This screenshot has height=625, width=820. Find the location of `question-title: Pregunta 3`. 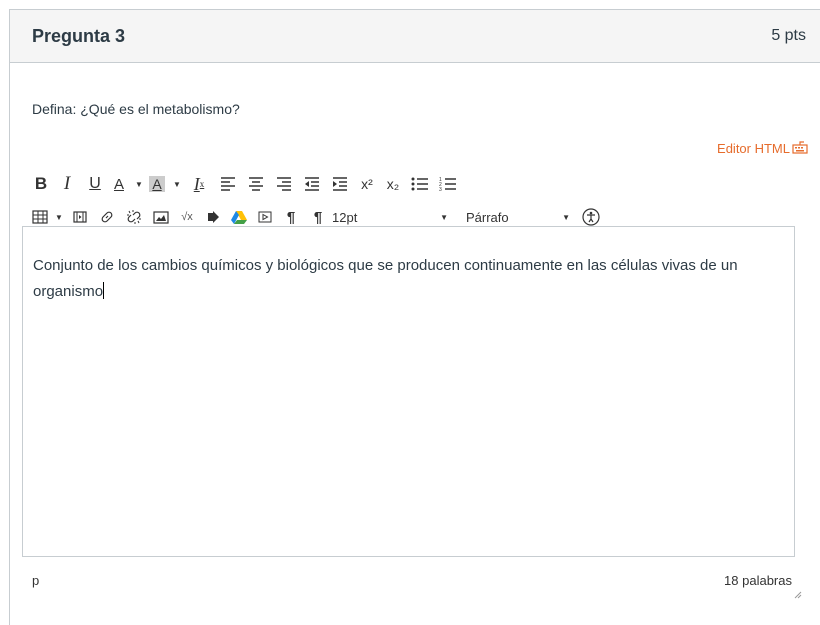

question-title: Pregunta 3 is located at coordinates (79, 35).